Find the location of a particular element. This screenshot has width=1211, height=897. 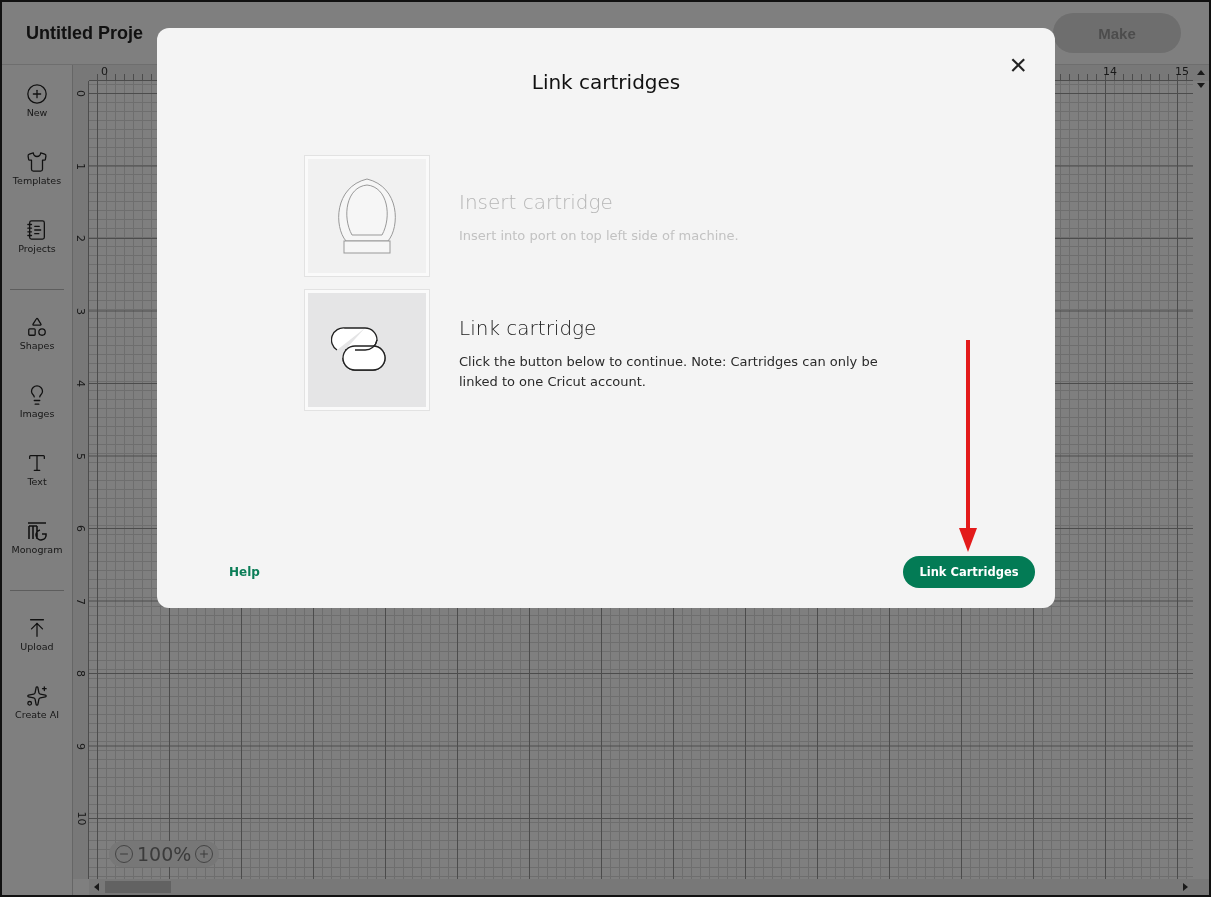

ruler-number: 7 is located at coordinates (80, 601).